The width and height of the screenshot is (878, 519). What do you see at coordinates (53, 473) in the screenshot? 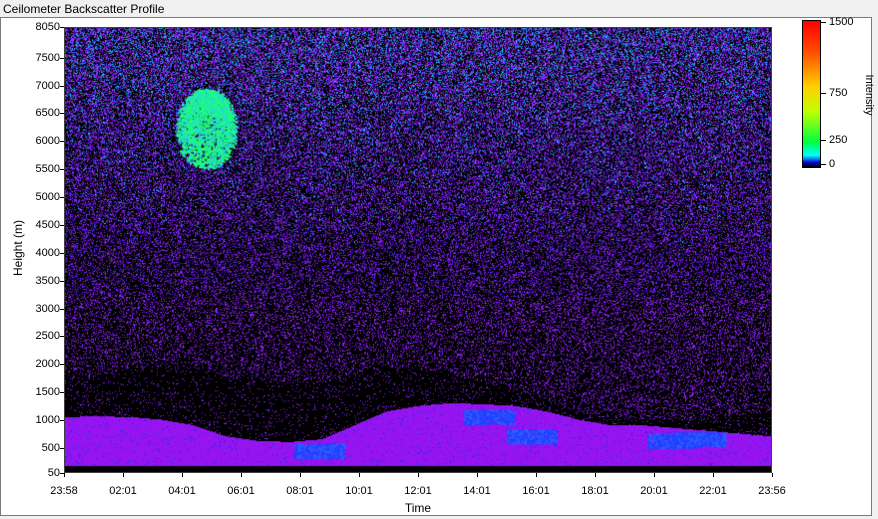
I see `y-tick-label: 50` at bounding box center [53, 473].